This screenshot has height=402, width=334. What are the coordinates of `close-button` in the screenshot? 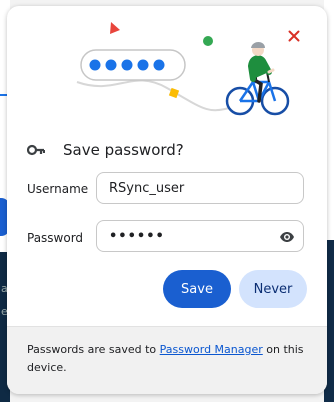 It's located at (294, 36).